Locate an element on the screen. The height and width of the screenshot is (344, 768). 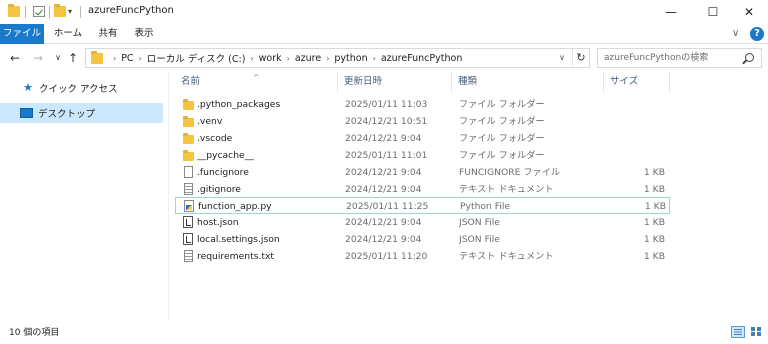
tab-share: 共有 is located at coordinates (108, 34).